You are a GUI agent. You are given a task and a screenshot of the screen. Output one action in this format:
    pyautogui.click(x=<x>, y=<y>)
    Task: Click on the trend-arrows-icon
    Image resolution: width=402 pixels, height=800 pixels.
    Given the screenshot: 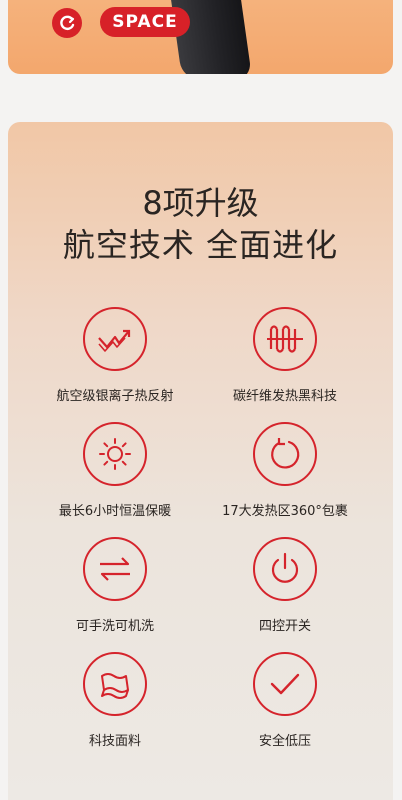 What is the action you would take?
    pyautogui.click(x=115, y=339)
    